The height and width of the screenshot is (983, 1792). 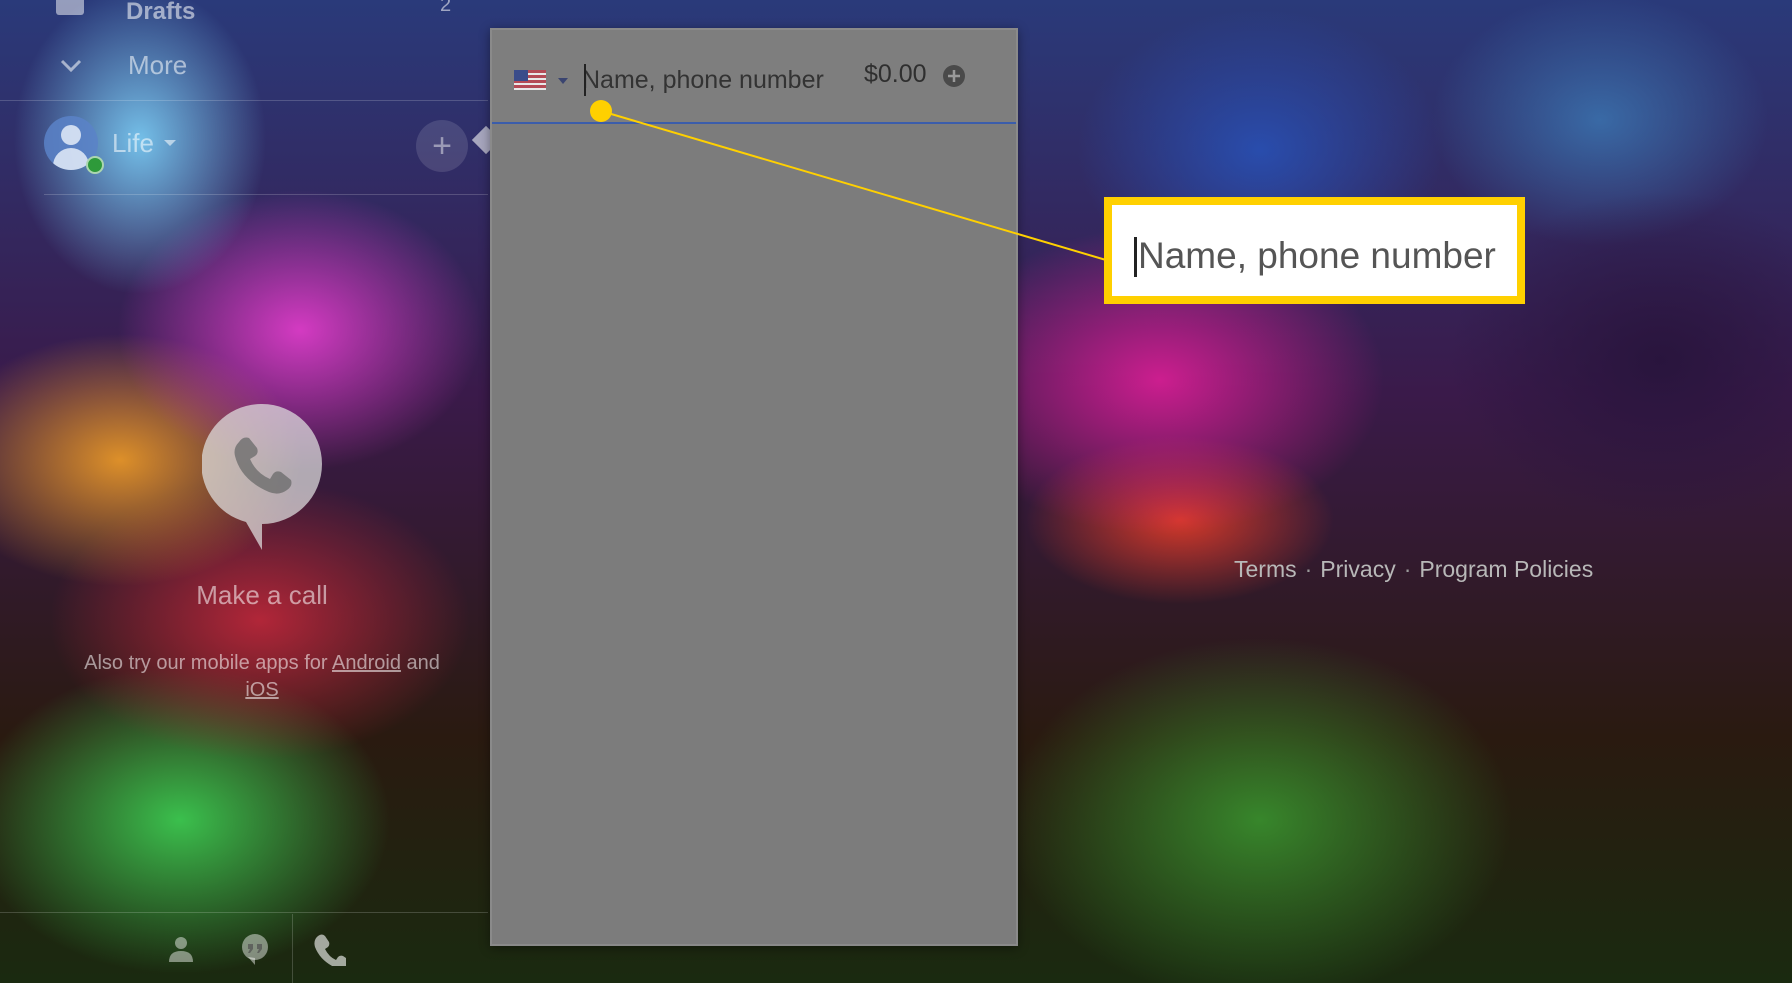 I want to click on new-conversation-button: +, so click(x=442, y=146).